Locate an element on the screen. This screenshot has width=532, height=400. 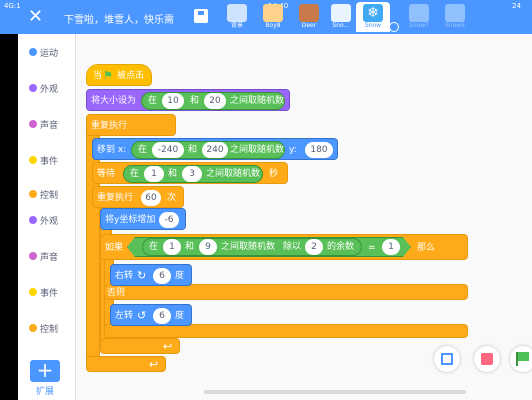
wait-block: 等待 在 1 和 3 之间取随机数 秒 is located at coordinates (190, 173).